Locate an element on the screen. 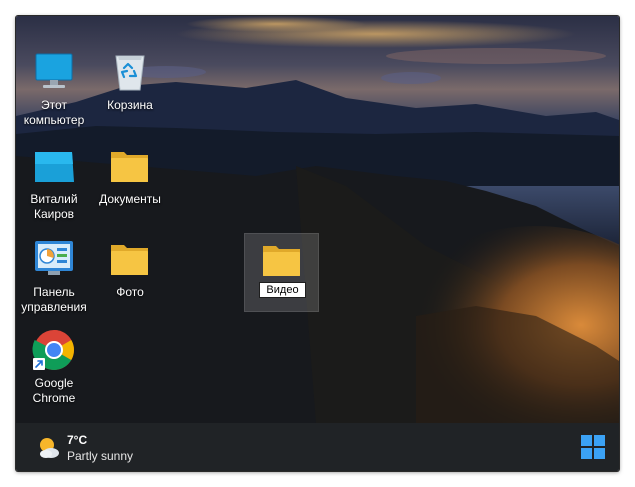  desktop-icon-google-chrome: Google Chrome is located at coordinates (54, 367).